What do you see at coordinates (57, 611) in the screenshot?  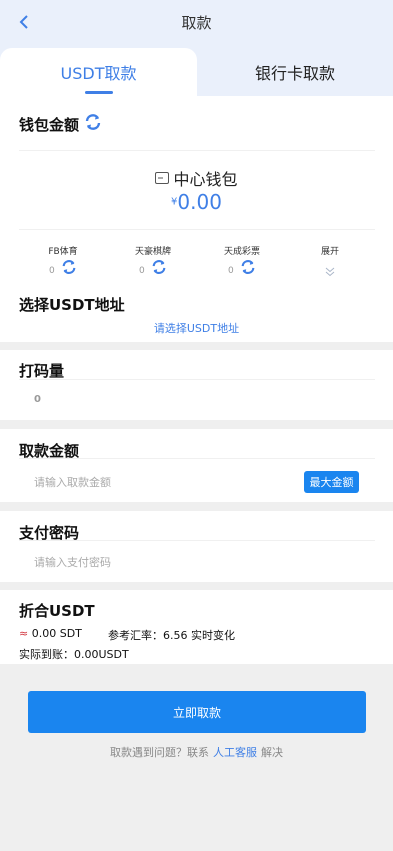 I see `usdt-equivalent-title: 折合USDT` at bounding box center [57, 611].